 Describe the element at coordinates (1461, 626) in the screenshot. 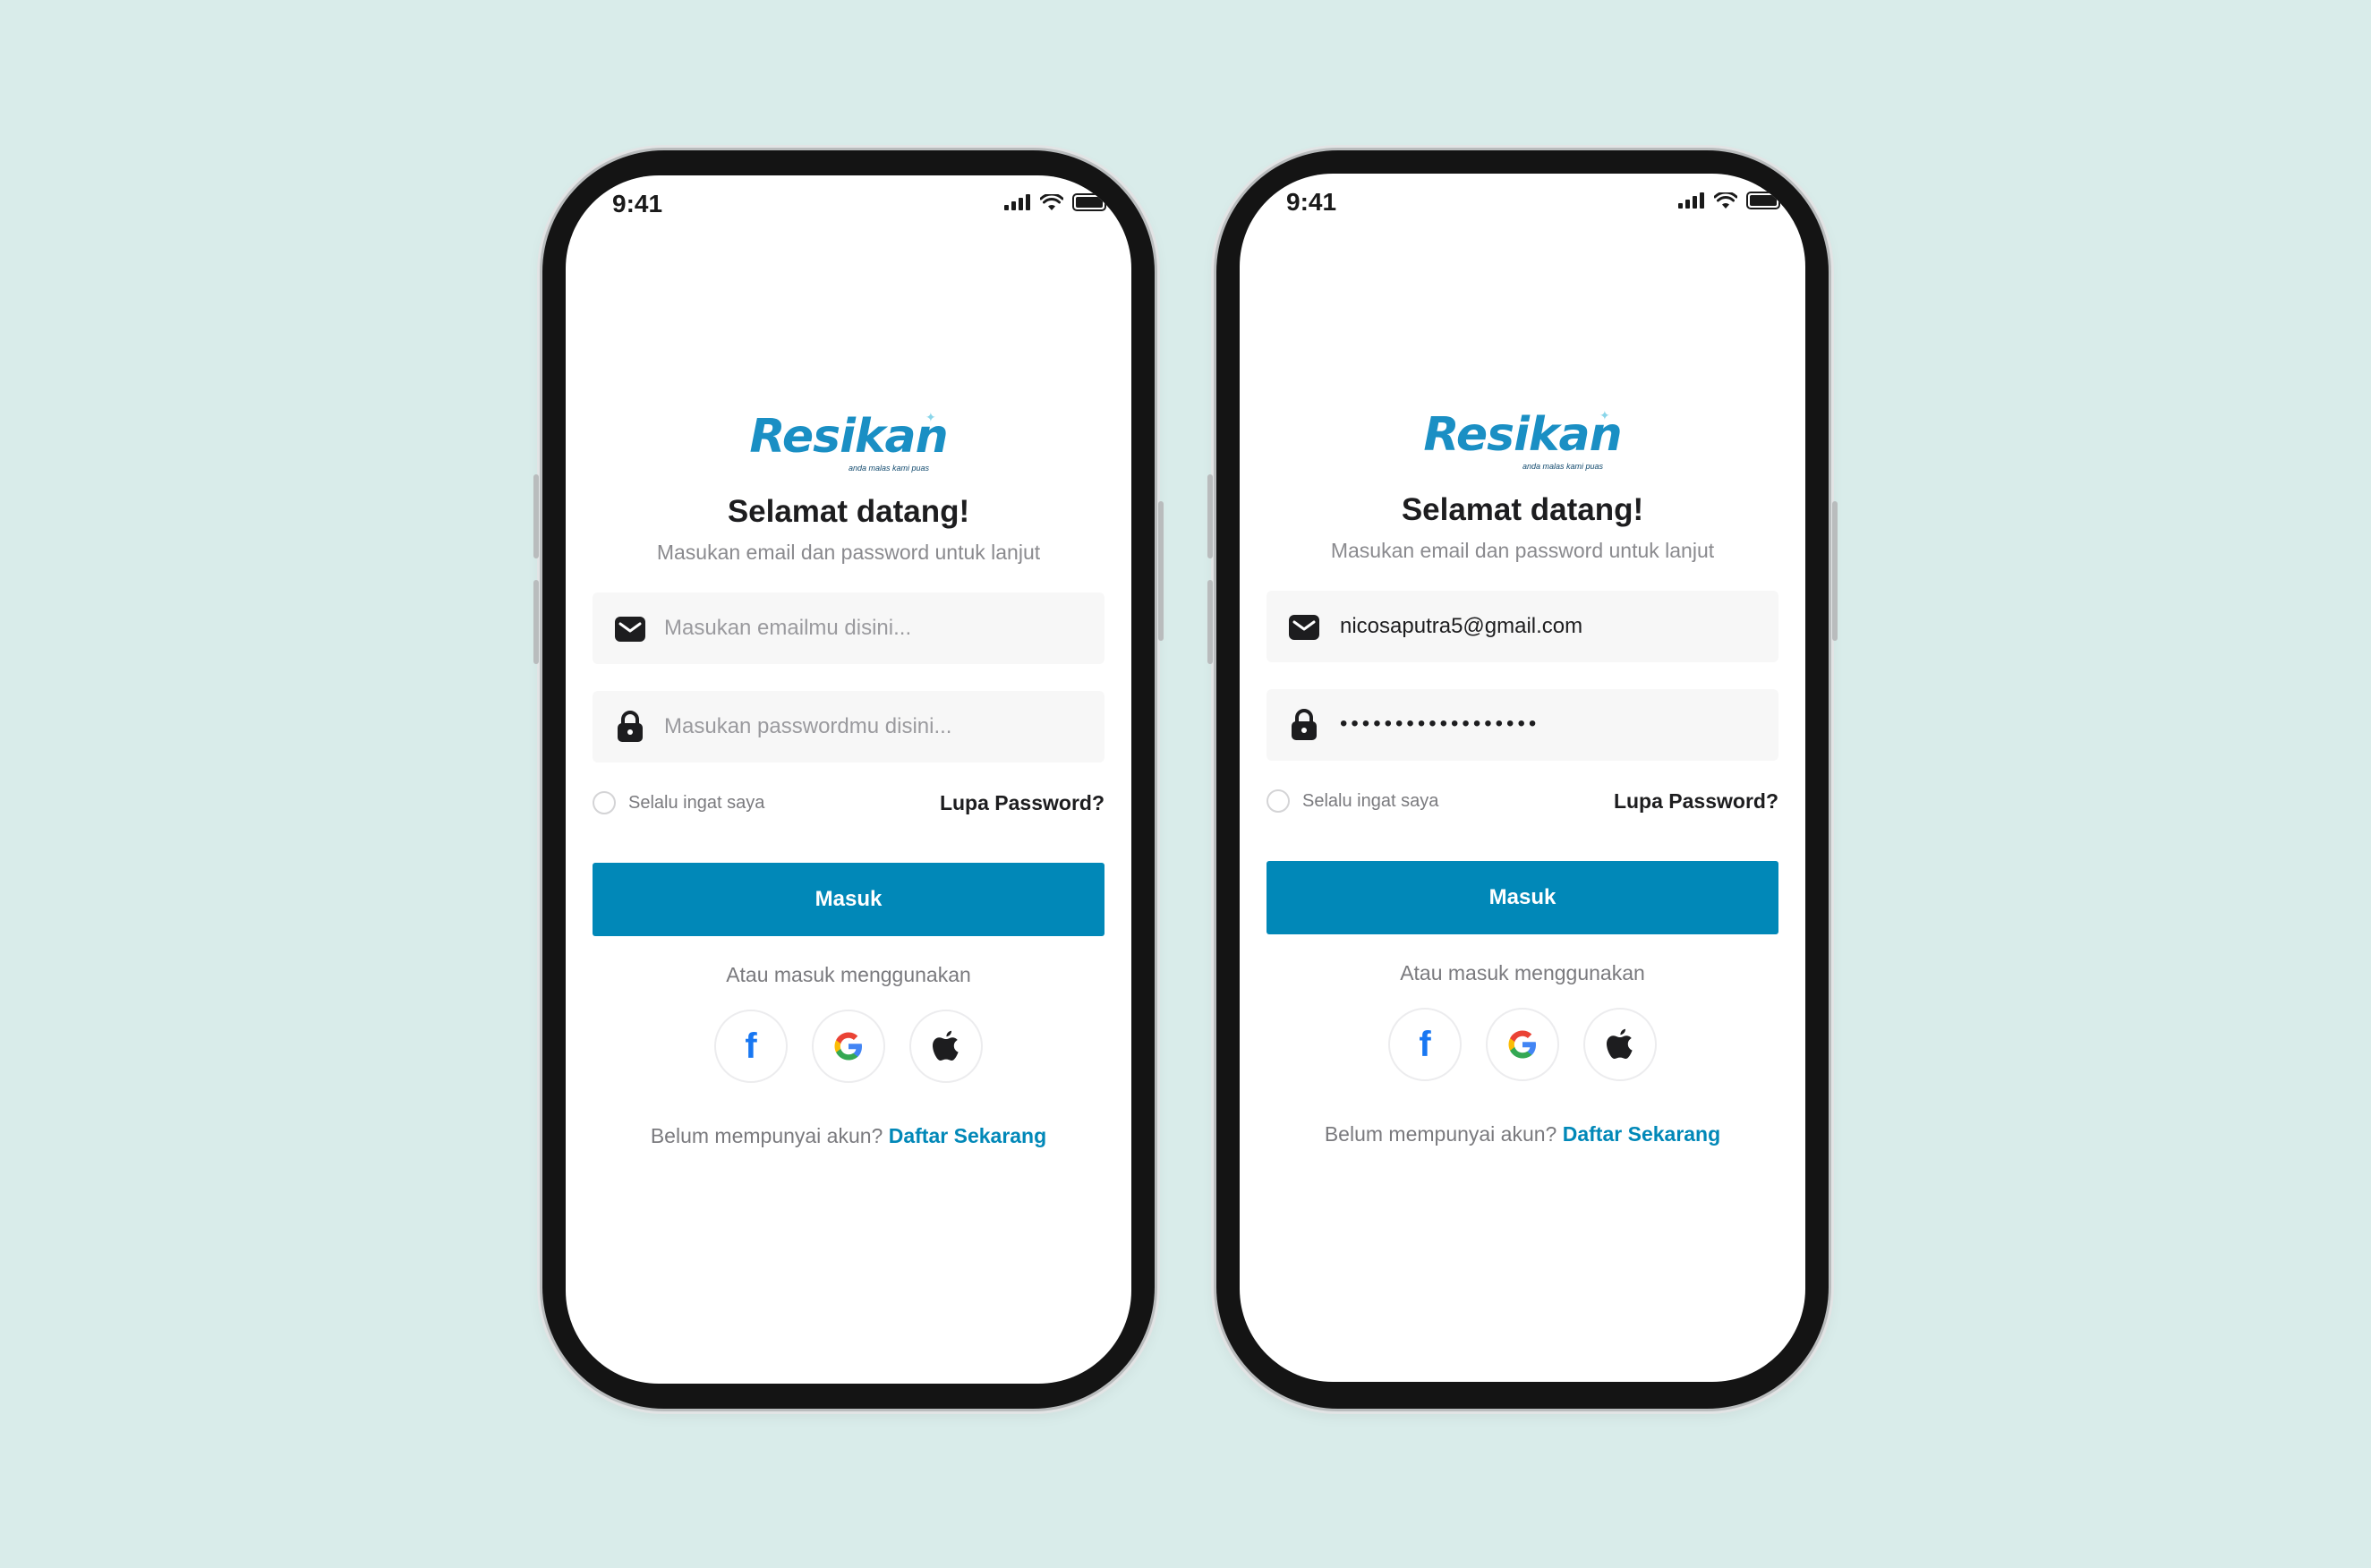

I see `email-input: nicosaputra5@gmail.com` at that location.